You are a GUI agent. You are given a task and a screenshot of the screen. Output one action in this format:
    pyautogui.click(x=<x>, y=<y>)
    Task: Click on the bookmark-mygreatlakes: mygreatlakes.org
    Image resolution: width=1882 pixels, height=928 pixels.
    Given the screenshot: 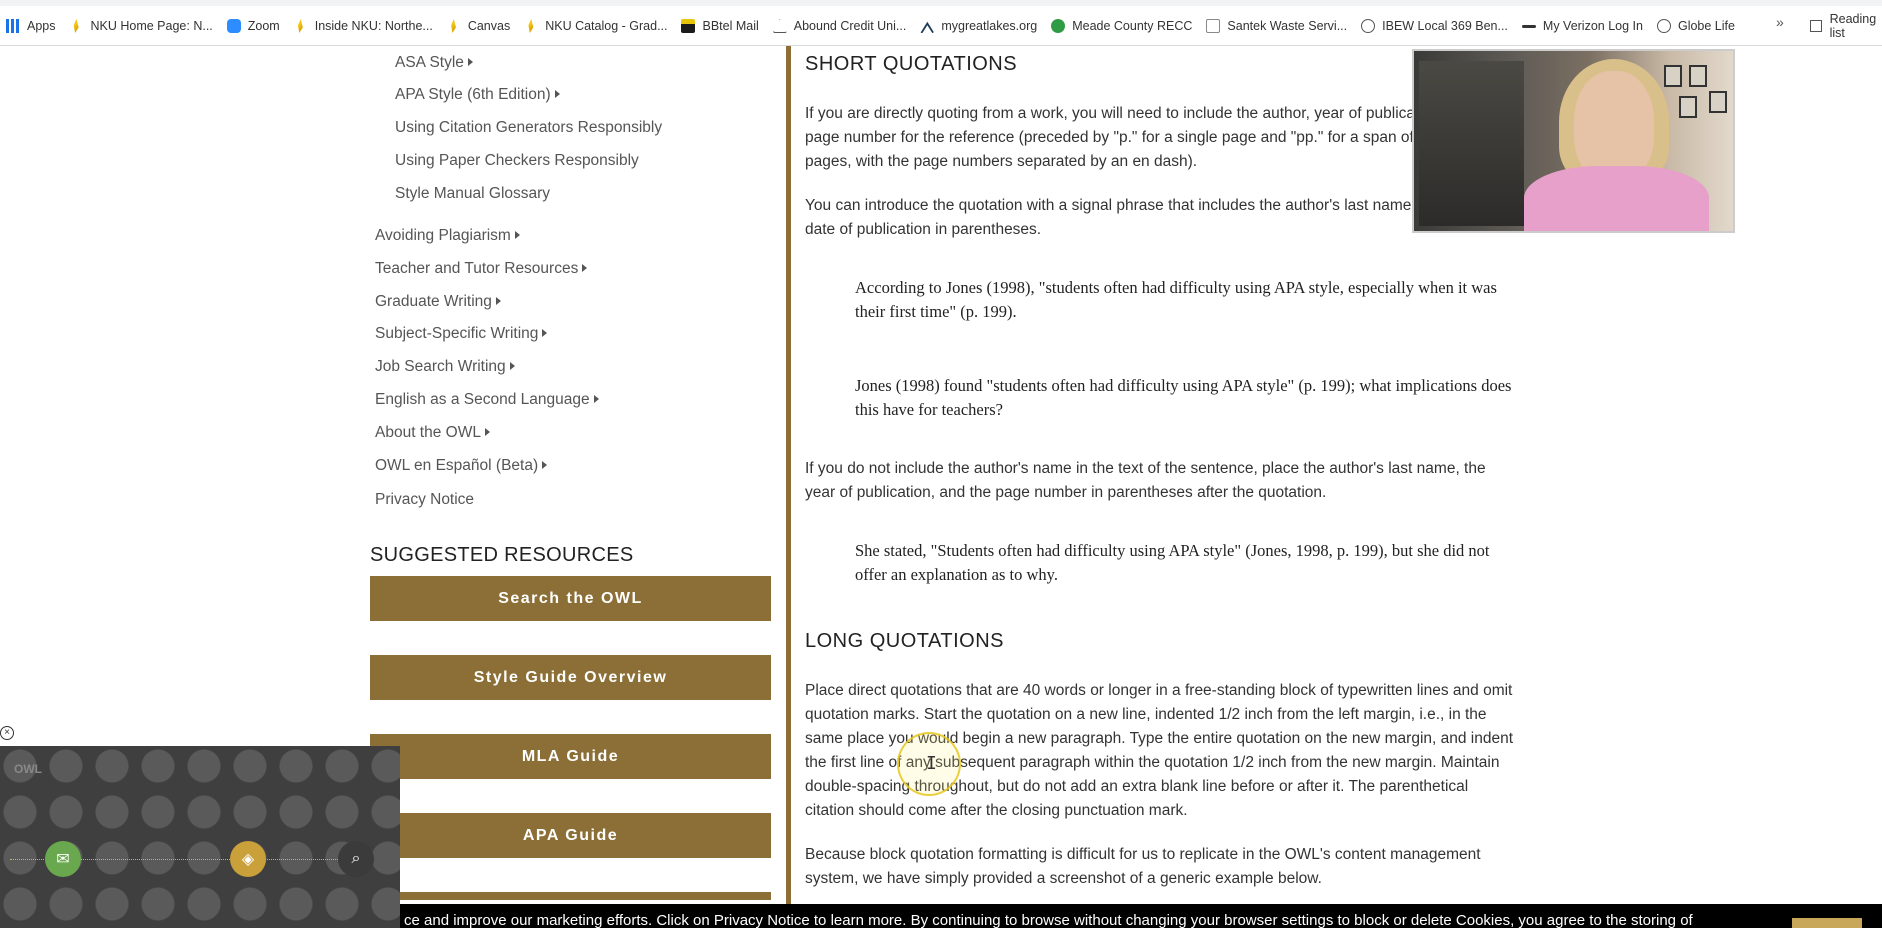 What is the action you would take?
    pyautogui.click(x=979, y=26)
    